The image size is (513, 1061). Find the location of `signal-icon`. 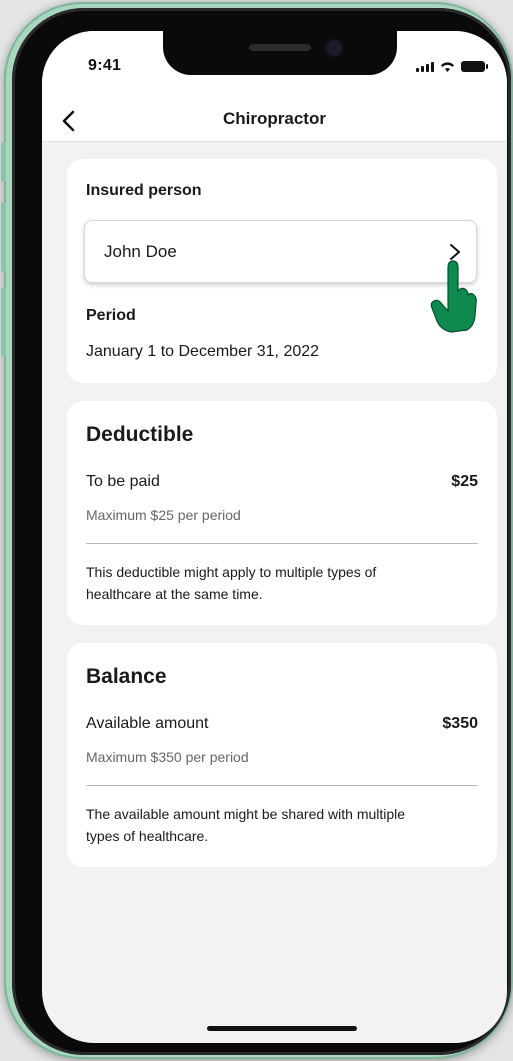

signal-icon is located at coordinates (425, 67).